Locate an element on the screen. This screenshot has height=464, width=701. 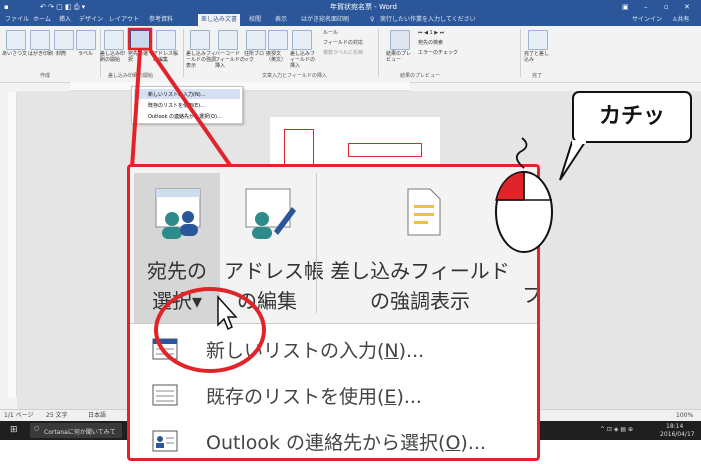
mouse-cable is located at coordinates (521, 153).